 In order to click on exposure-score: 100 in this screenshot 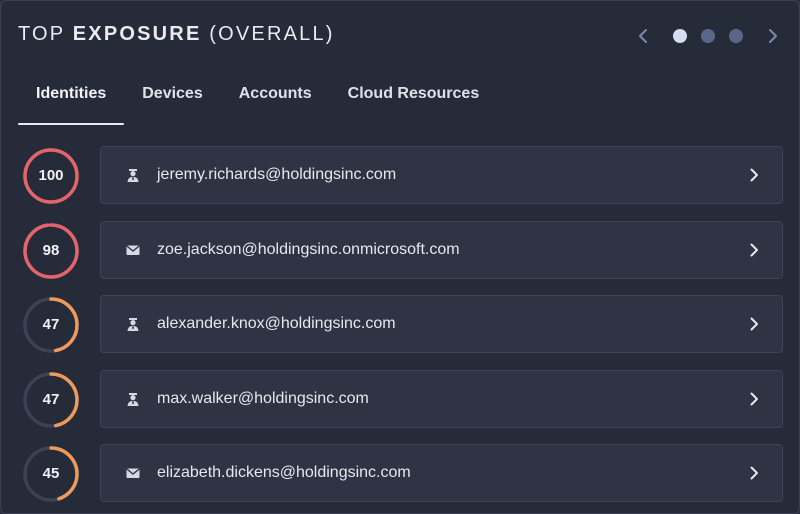, I will do `click(51, 175)`.